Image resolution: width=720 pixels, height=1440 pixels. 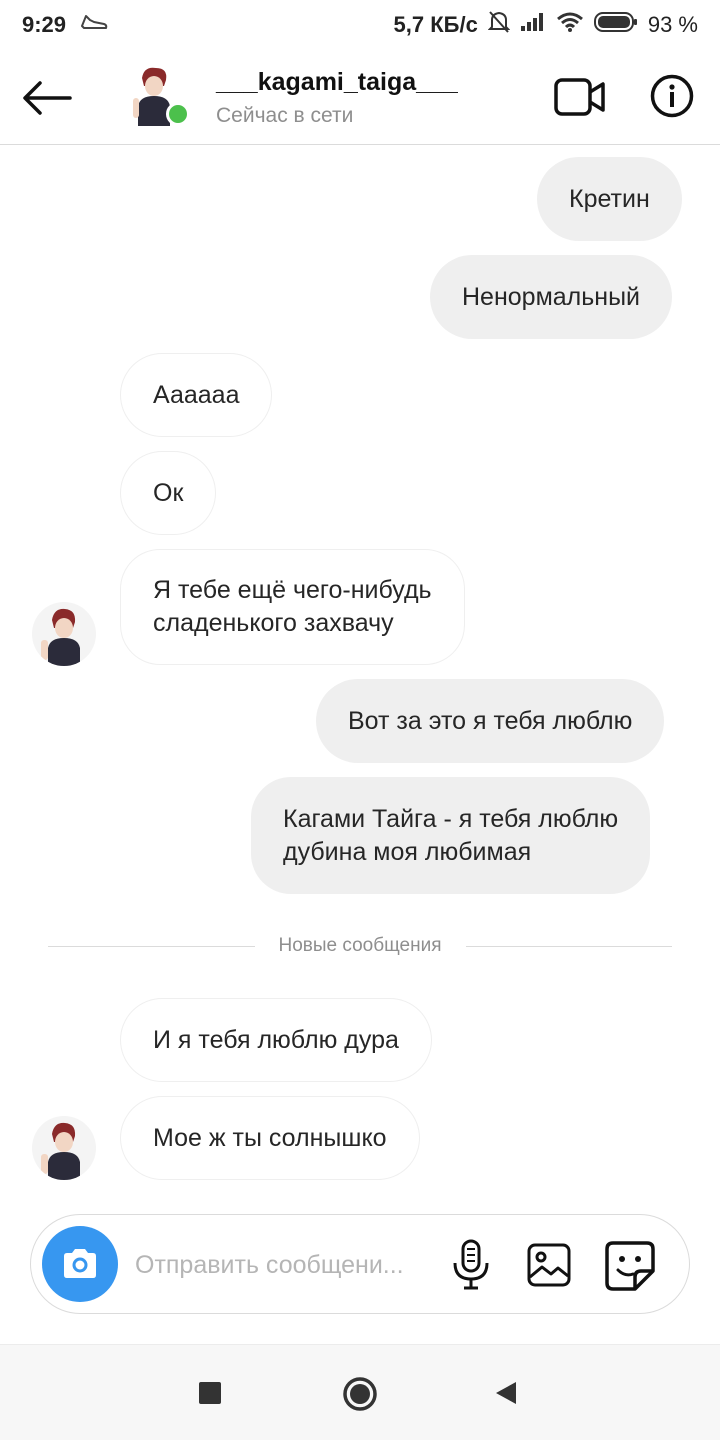 I want to click on wifi-icon, so click(x=570, y=25).